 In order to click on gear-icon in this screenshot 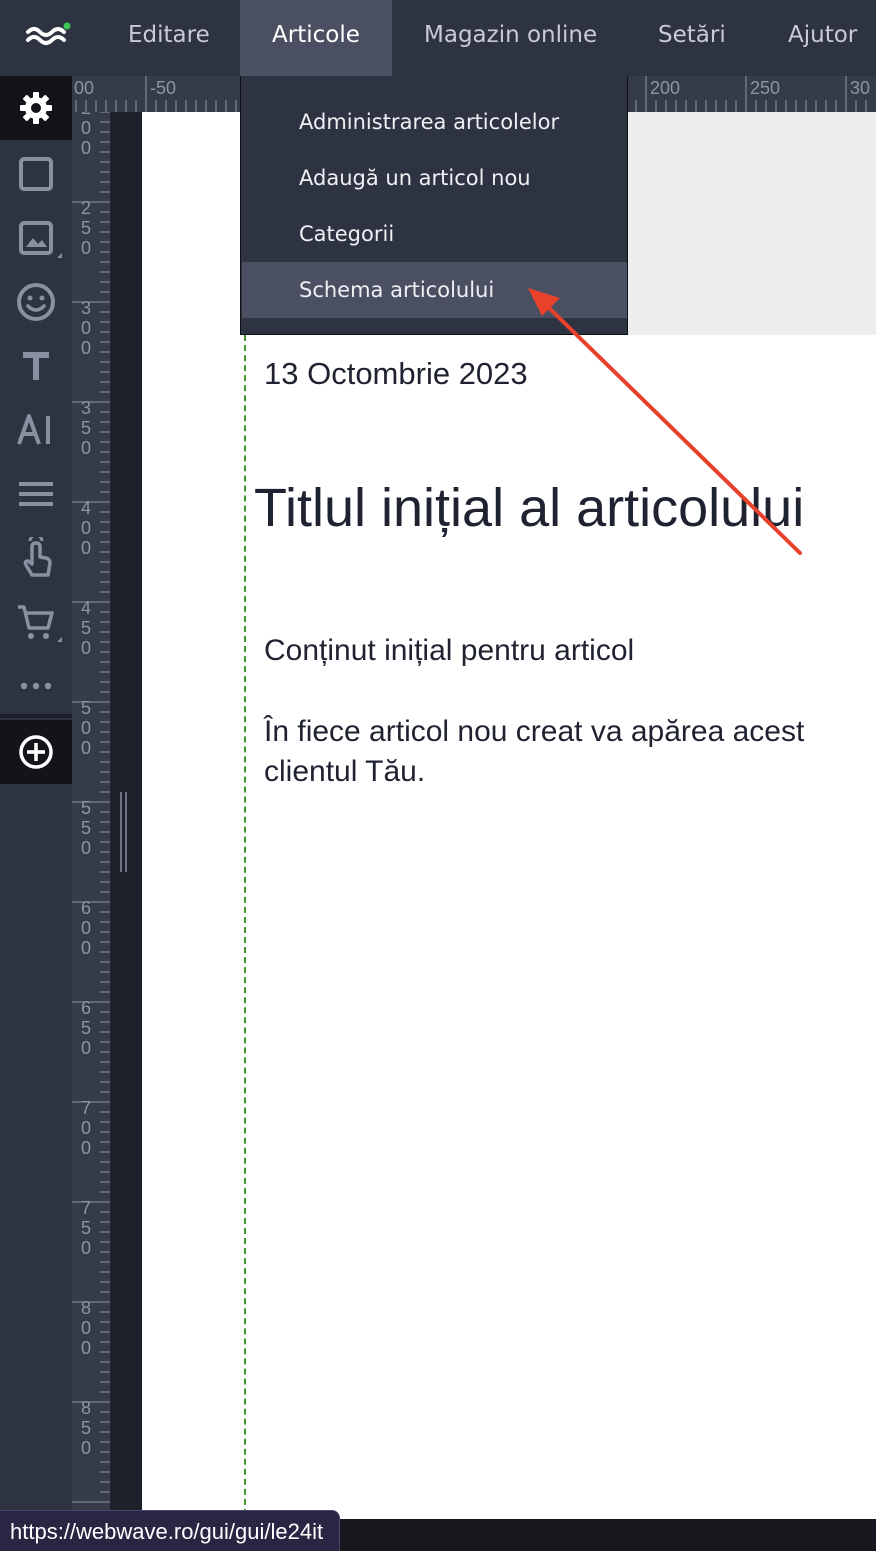, I will do `click(36, 108)`.